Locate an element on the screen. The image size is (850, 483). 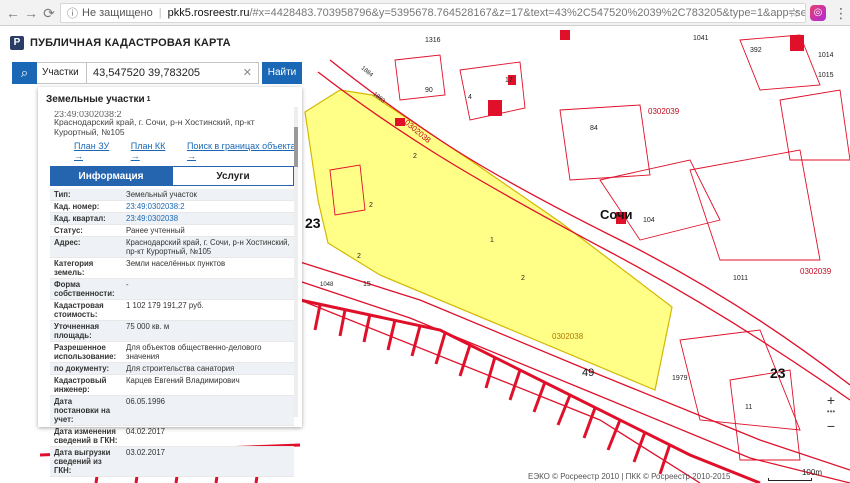
map-label: 1048 is located at coordinates (327, 285).